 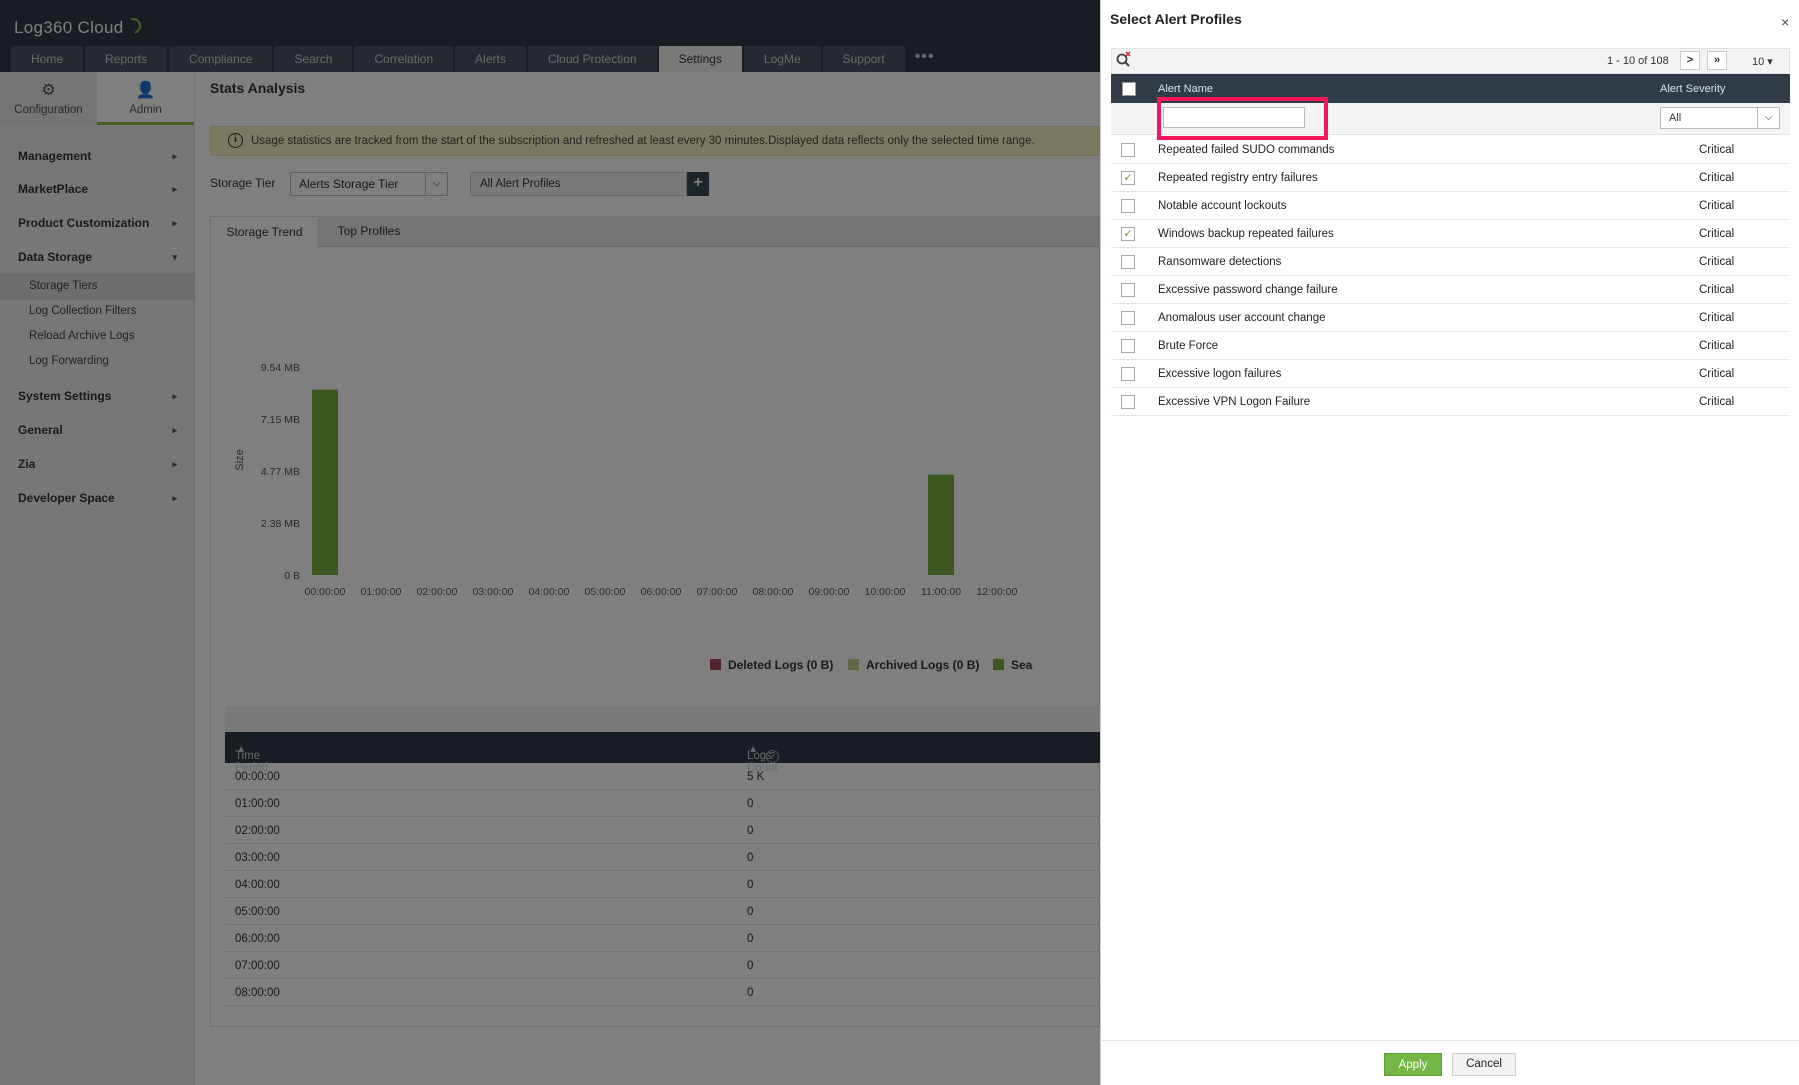 I want to click on alert-name: Windows backup repeated failures, so click(x=1246, y=234).